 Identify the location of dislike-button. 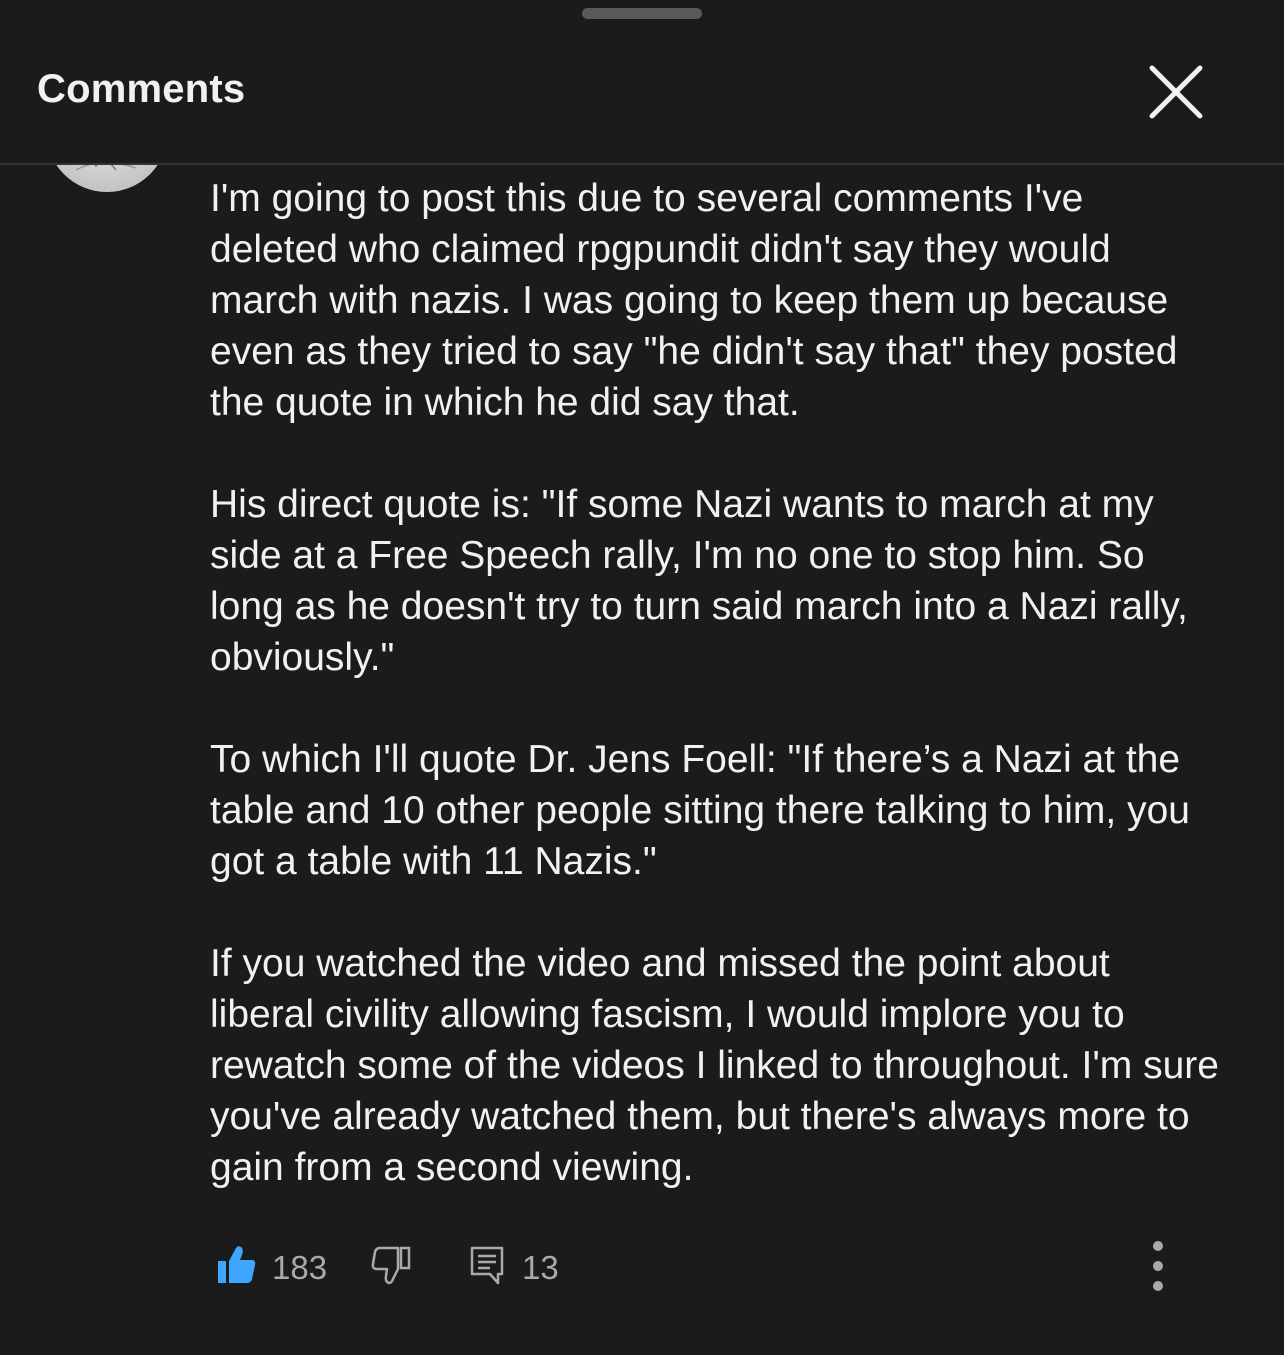
(391, 1267).